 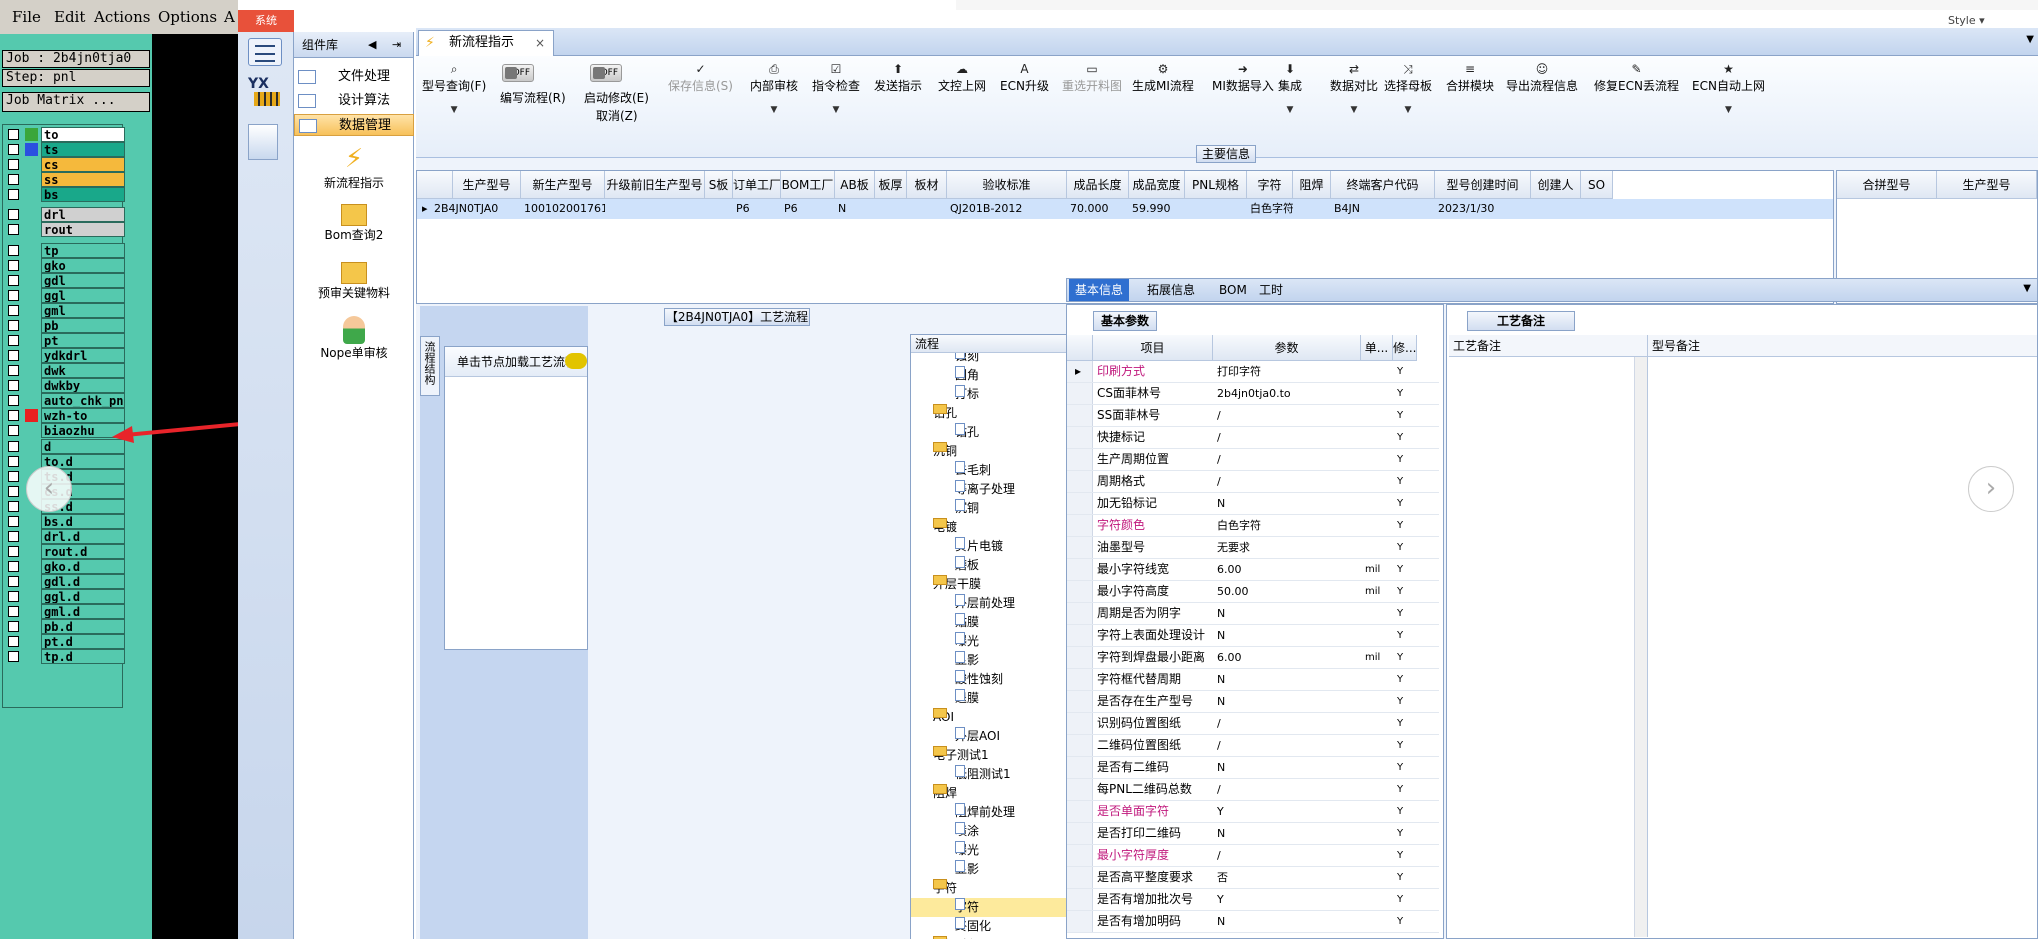 I want to click on col-header: 成品宽度, so click(x=1157, y=185).